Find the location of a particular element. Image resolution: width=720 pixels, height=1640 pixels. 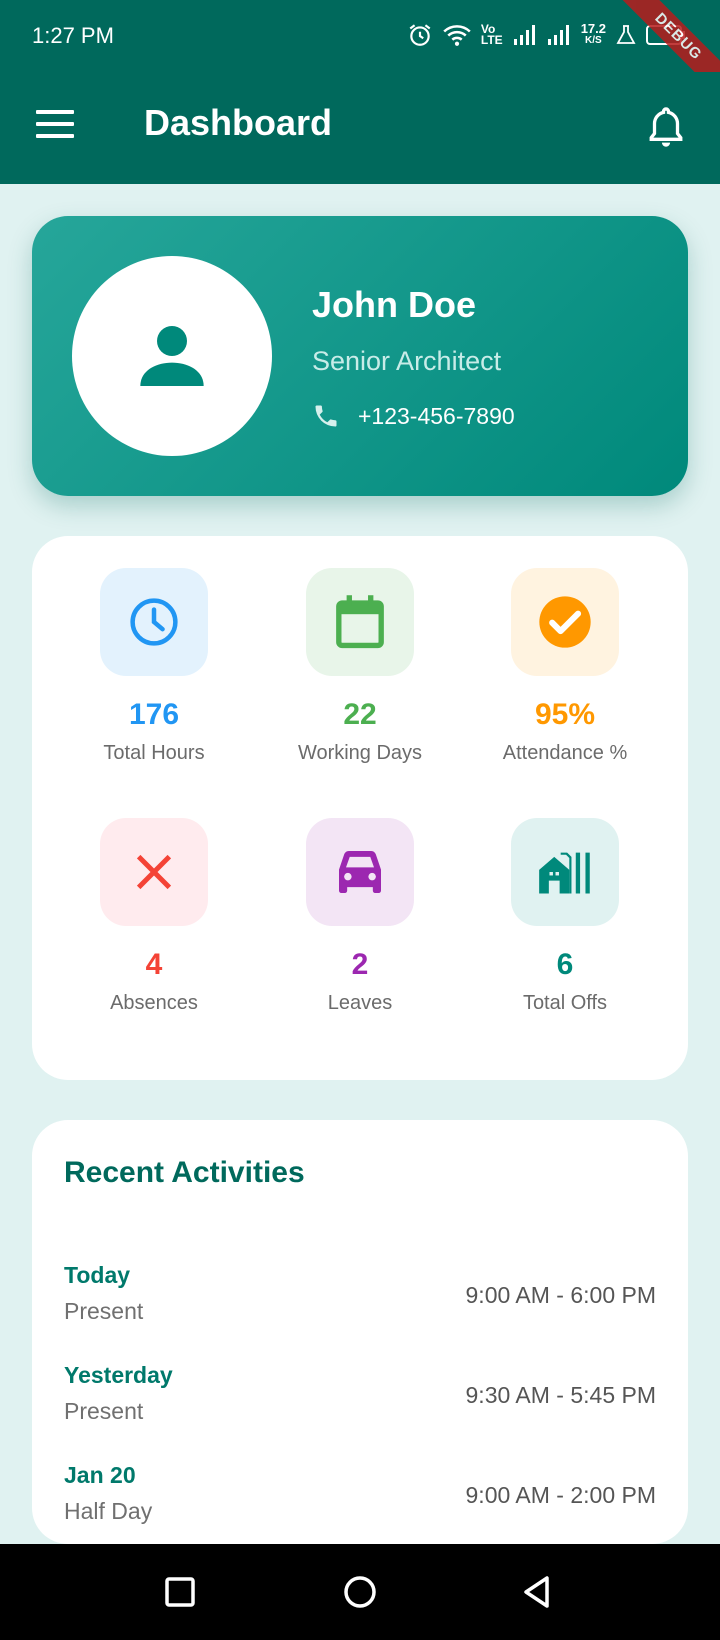

stat-working-days: 22 Working Days is located at coordinates (360, 666).